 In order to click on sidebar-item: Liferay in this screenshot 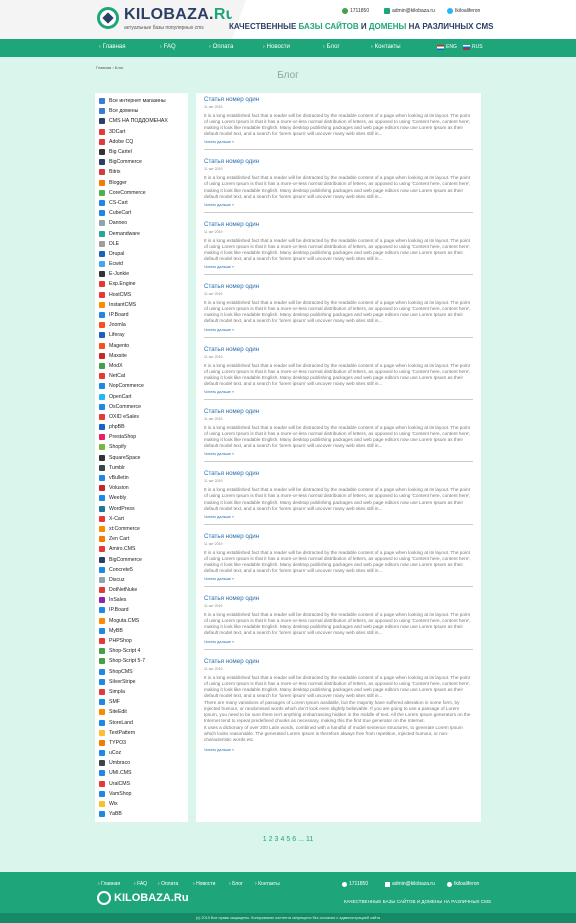, I will do `click(143, 335)`.